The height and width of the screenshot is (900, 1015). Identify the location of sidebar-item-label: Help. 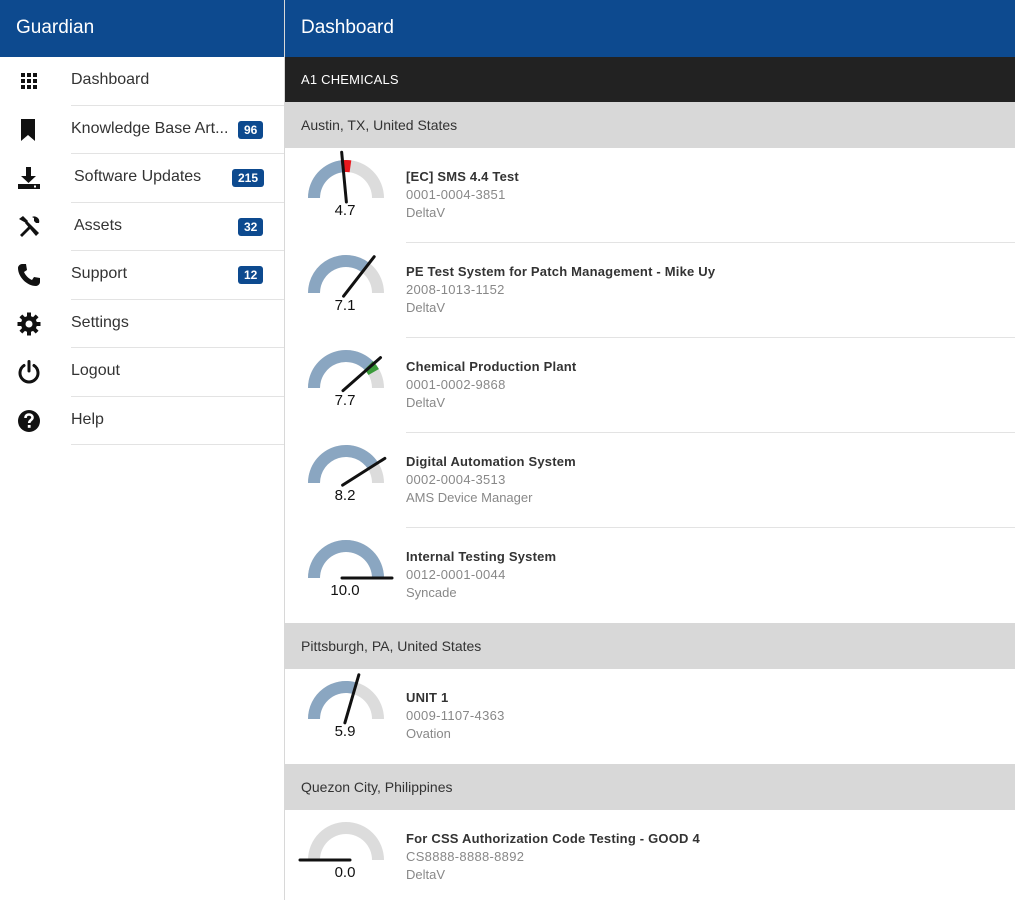
(87, 419).